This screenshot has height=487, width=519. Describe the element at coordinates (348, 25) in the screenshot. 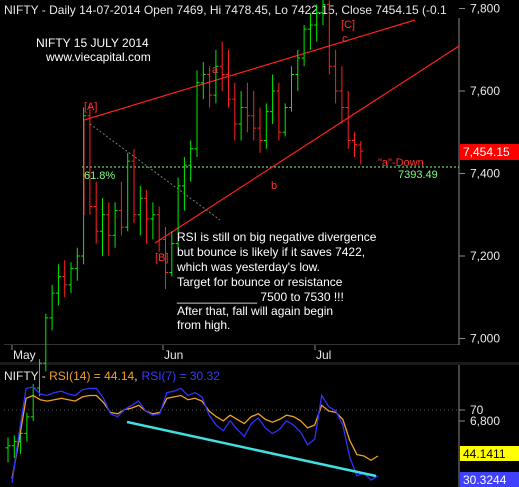

I see `wave-label-C: [C]` at that location.